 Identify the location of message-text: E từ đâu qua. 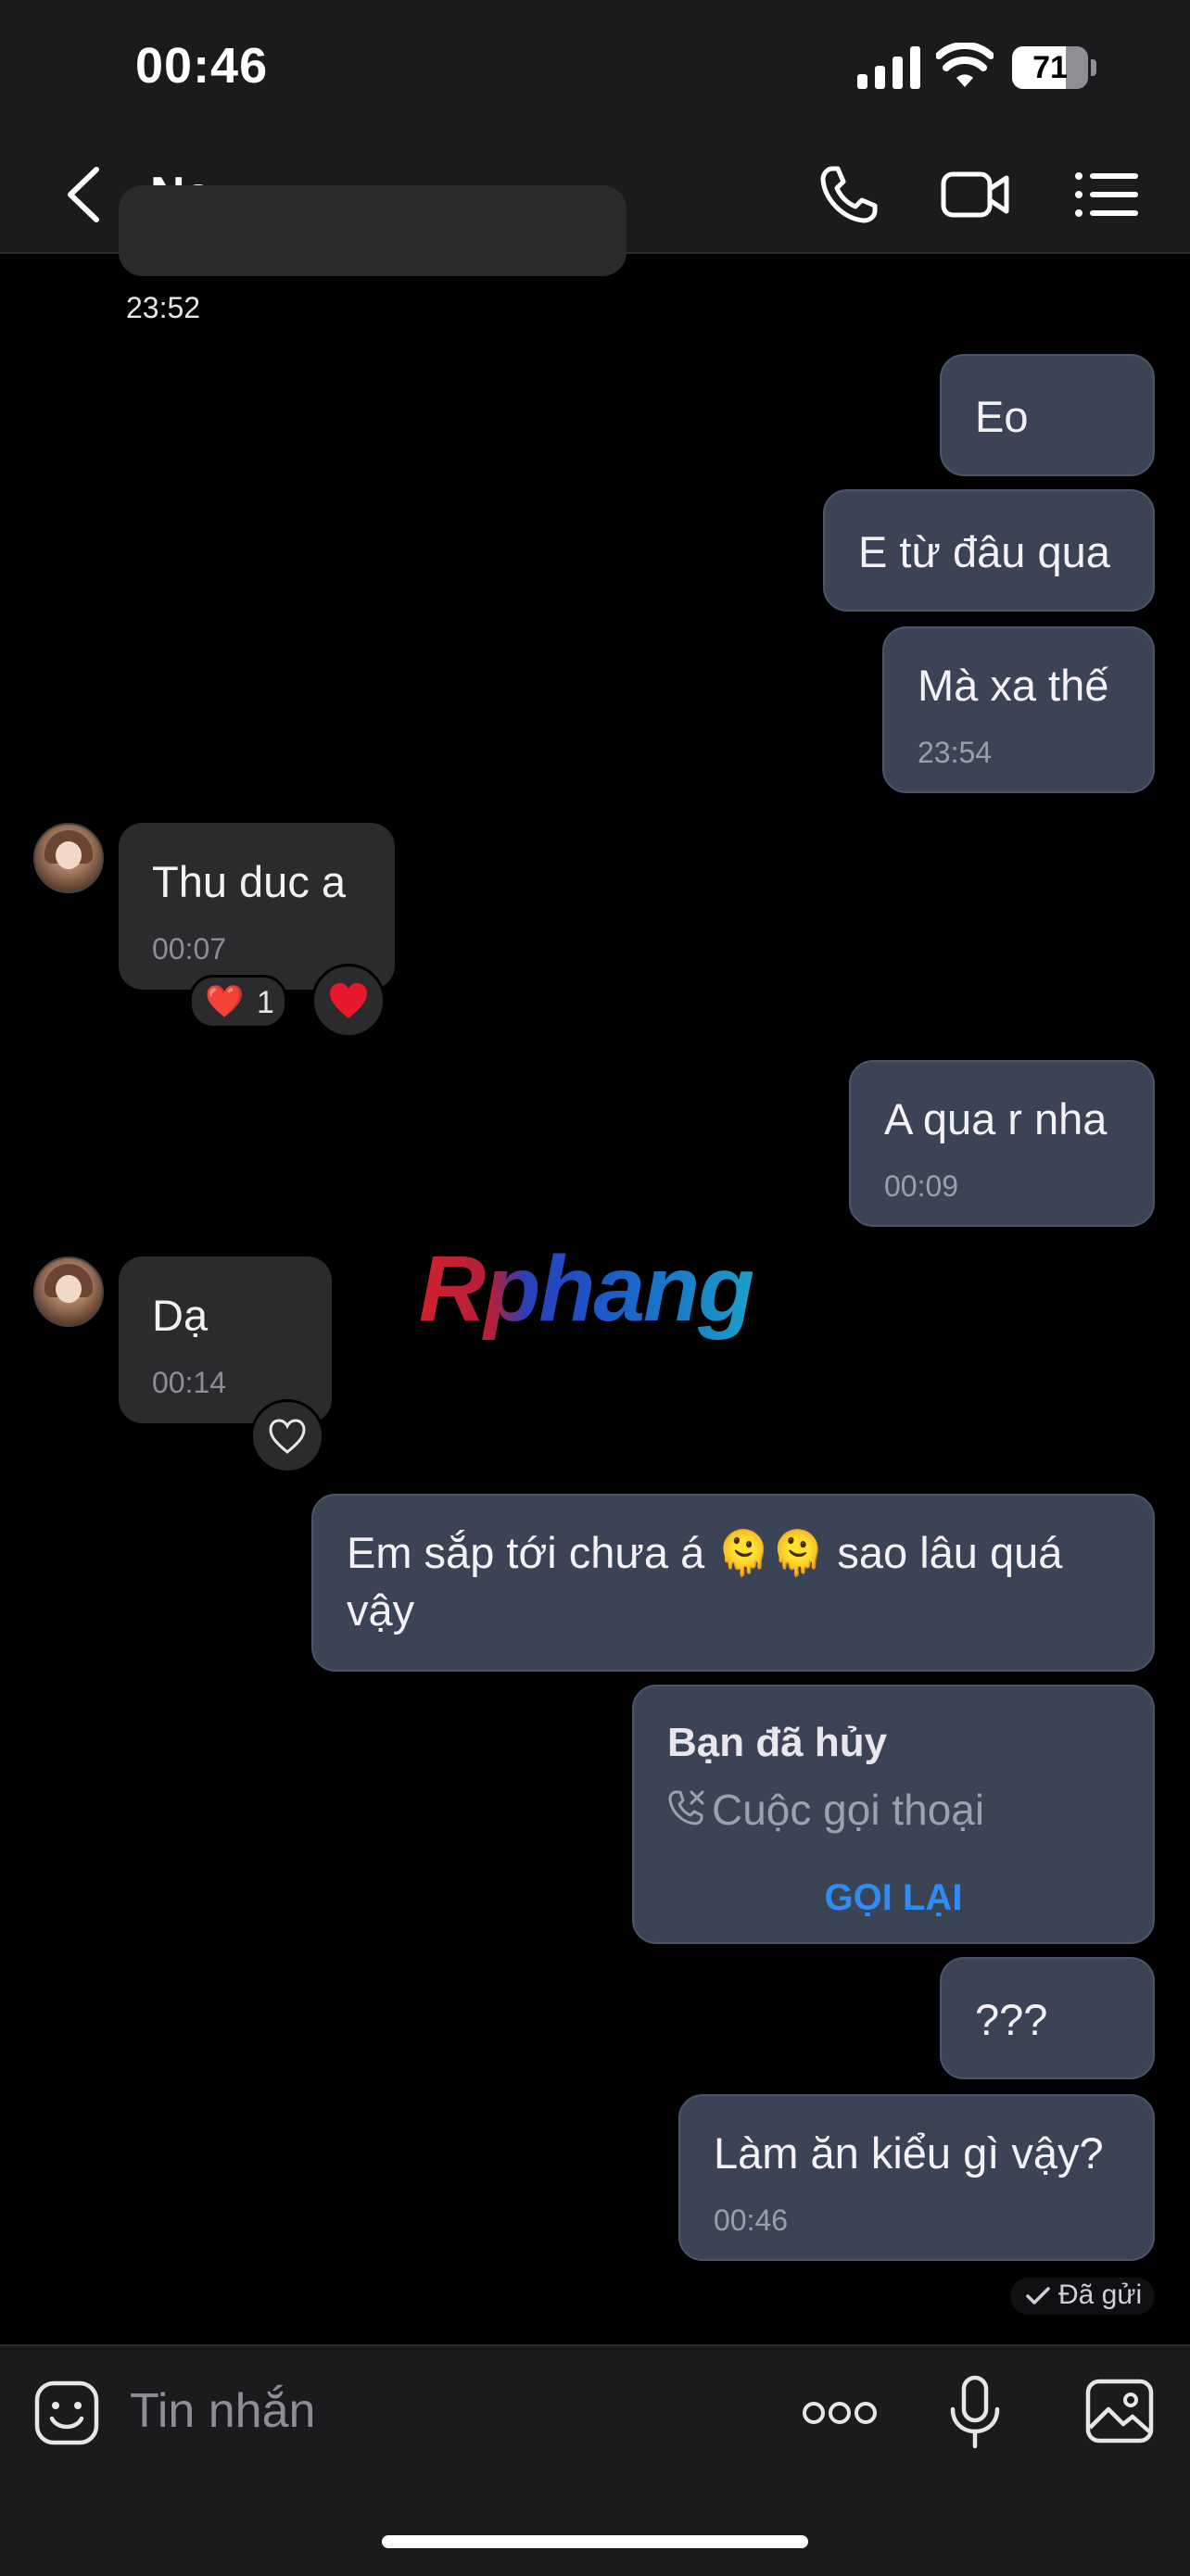
(984, 551).